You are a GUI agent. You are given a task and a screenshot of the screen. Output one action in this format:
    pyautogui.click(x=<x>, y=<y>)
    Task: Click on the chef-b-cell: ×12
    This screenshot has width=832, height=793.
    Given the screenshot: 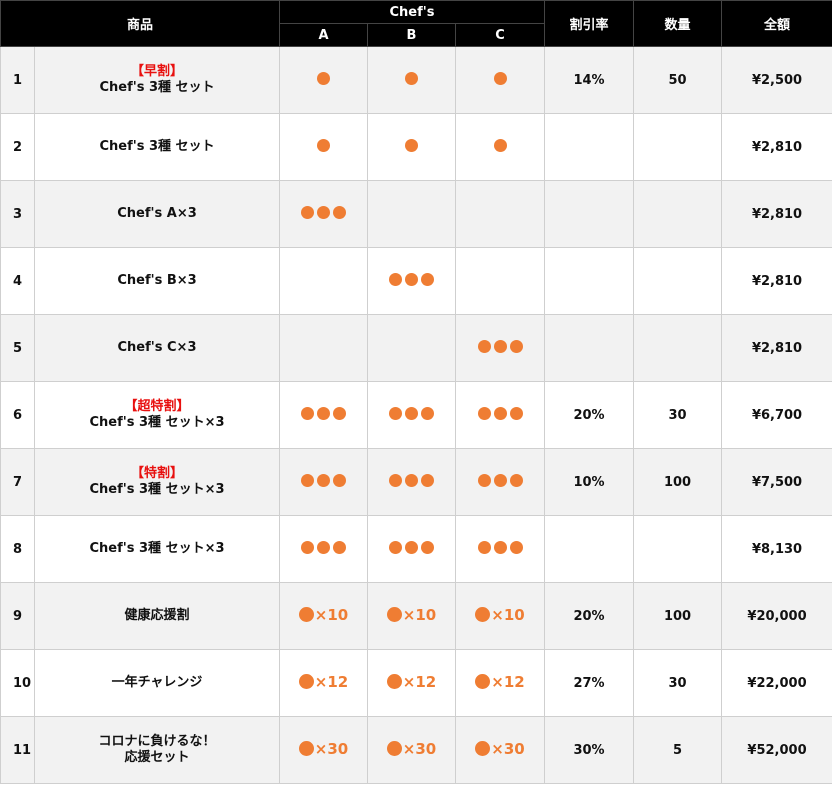 What is the action you would take?
    pyautogui.click(x=412, y=683)
    